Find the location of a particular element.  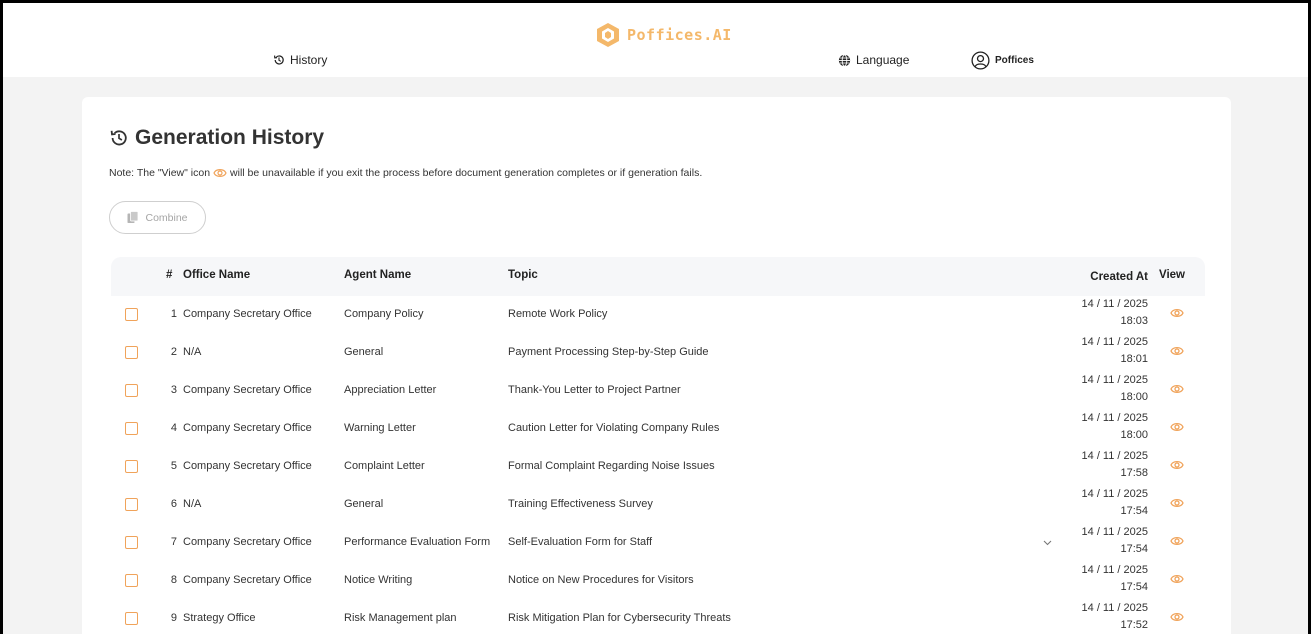

row-agent-name: Company Policy is located at coordinates (384, 314).